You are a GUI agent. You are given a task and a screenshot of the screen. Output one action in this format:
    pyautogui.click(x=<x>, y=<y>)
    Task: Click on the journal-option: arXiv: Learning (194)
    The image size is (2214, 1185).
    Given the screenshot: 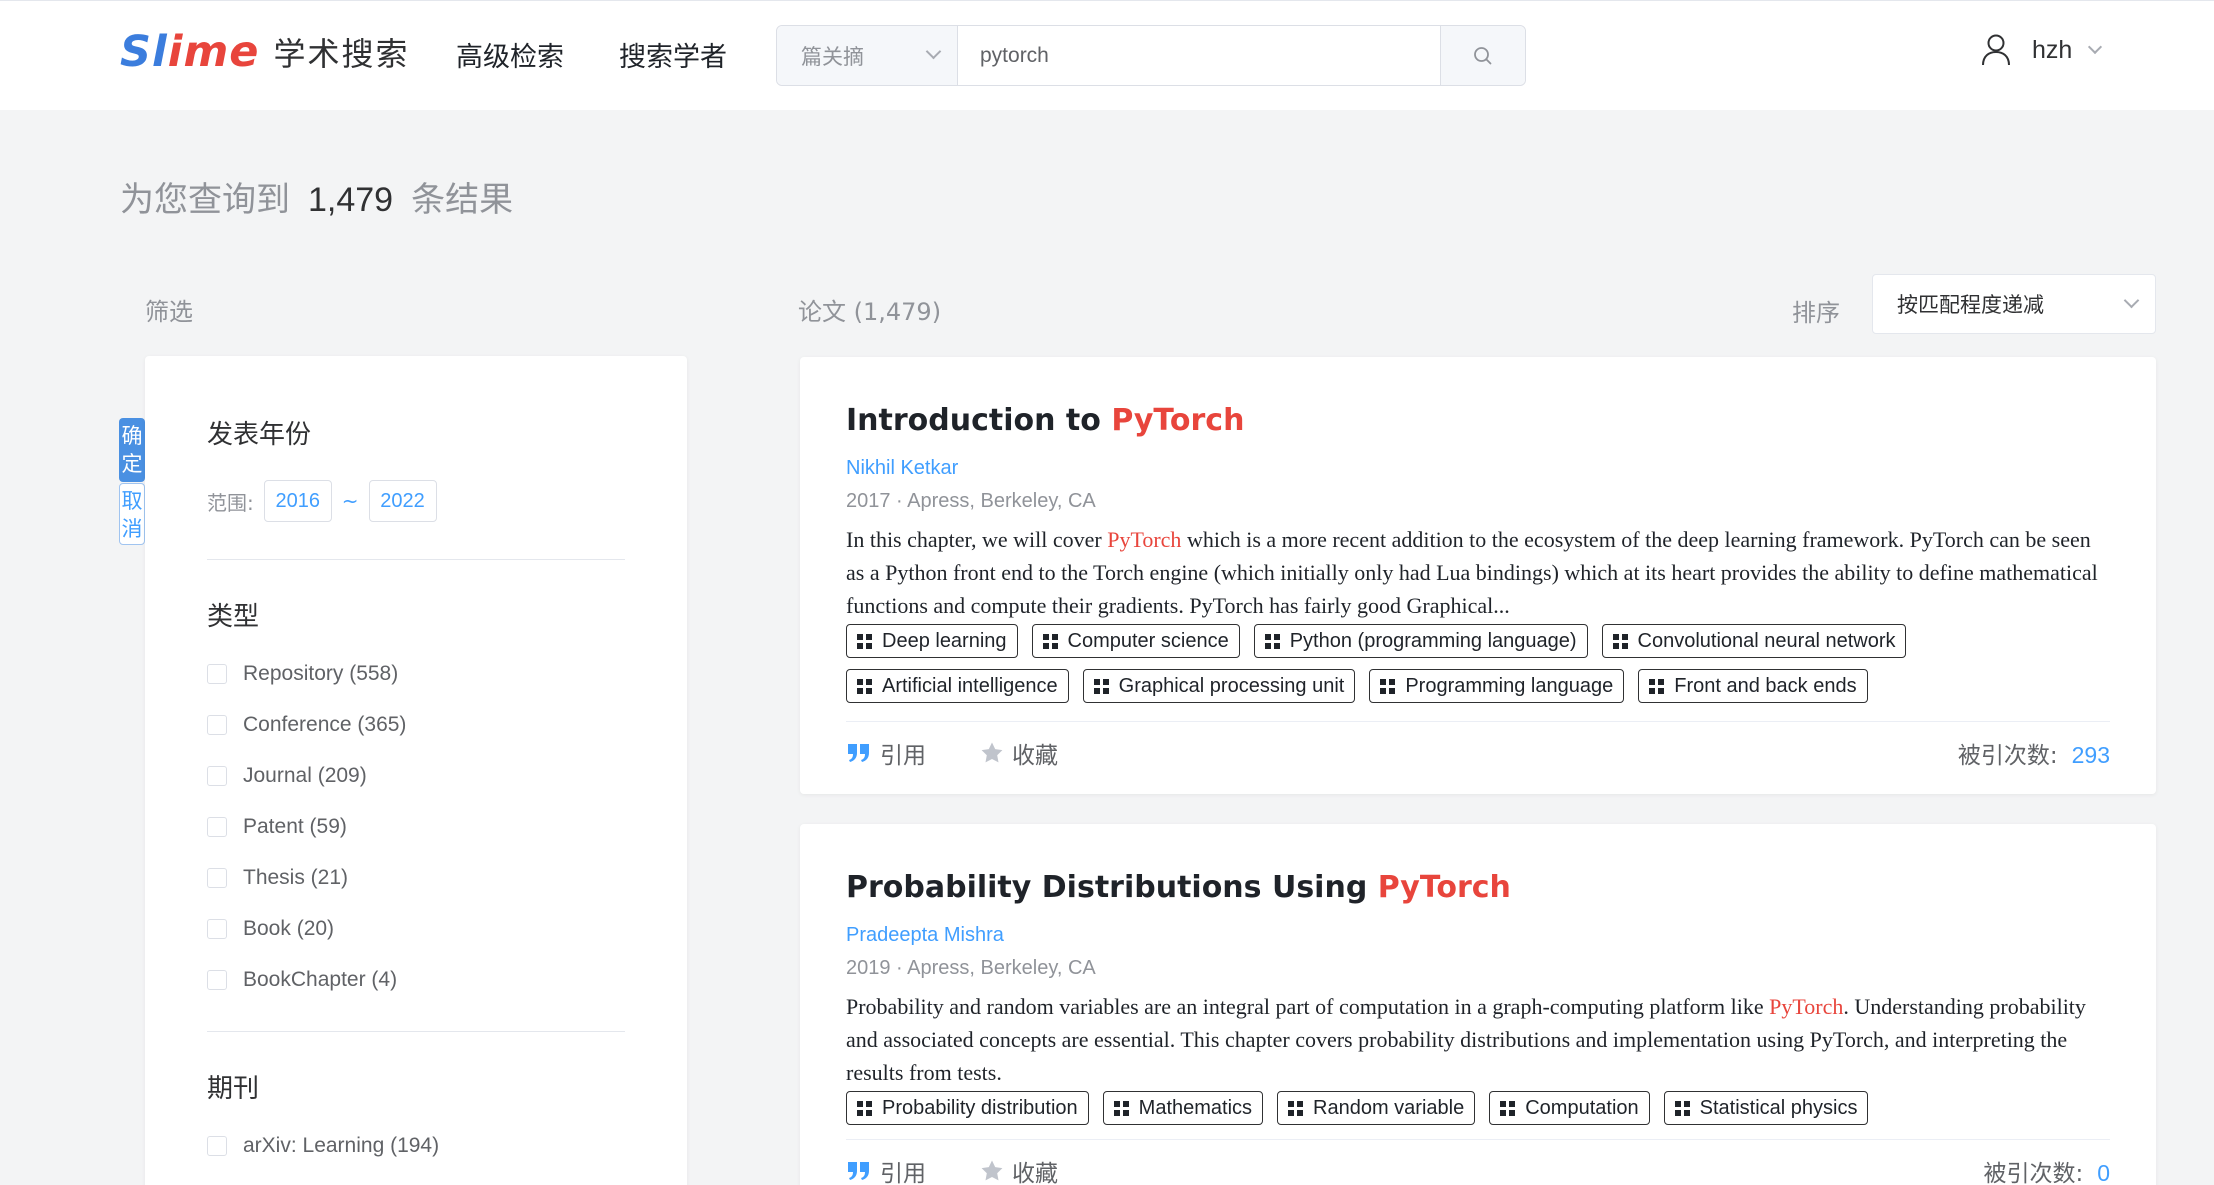 What is the action you would take?
    pyautogui.click(x=323, y=1145)
    